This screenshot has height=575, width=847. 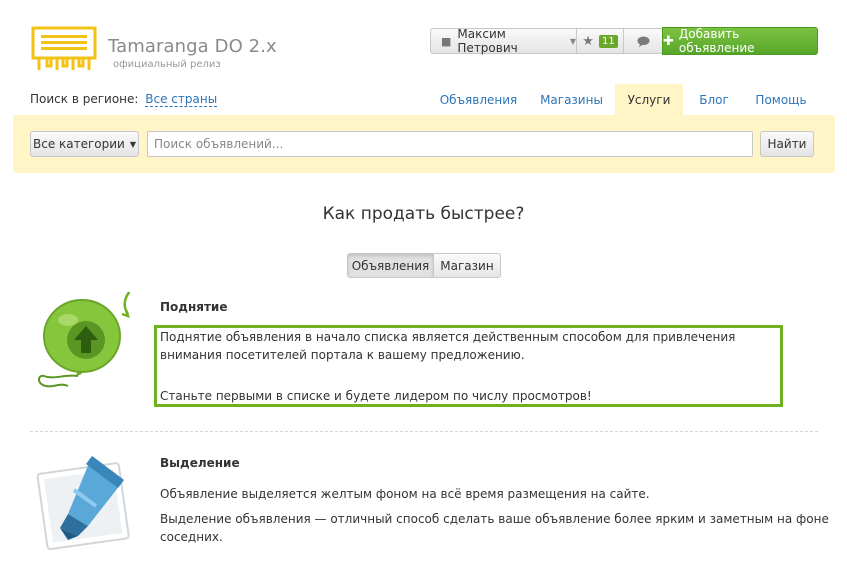 What do you see at coordinates (194, 307) in the screenshot?
I see `service-title-raise: Поднятие` at bounding box center [194, 307].